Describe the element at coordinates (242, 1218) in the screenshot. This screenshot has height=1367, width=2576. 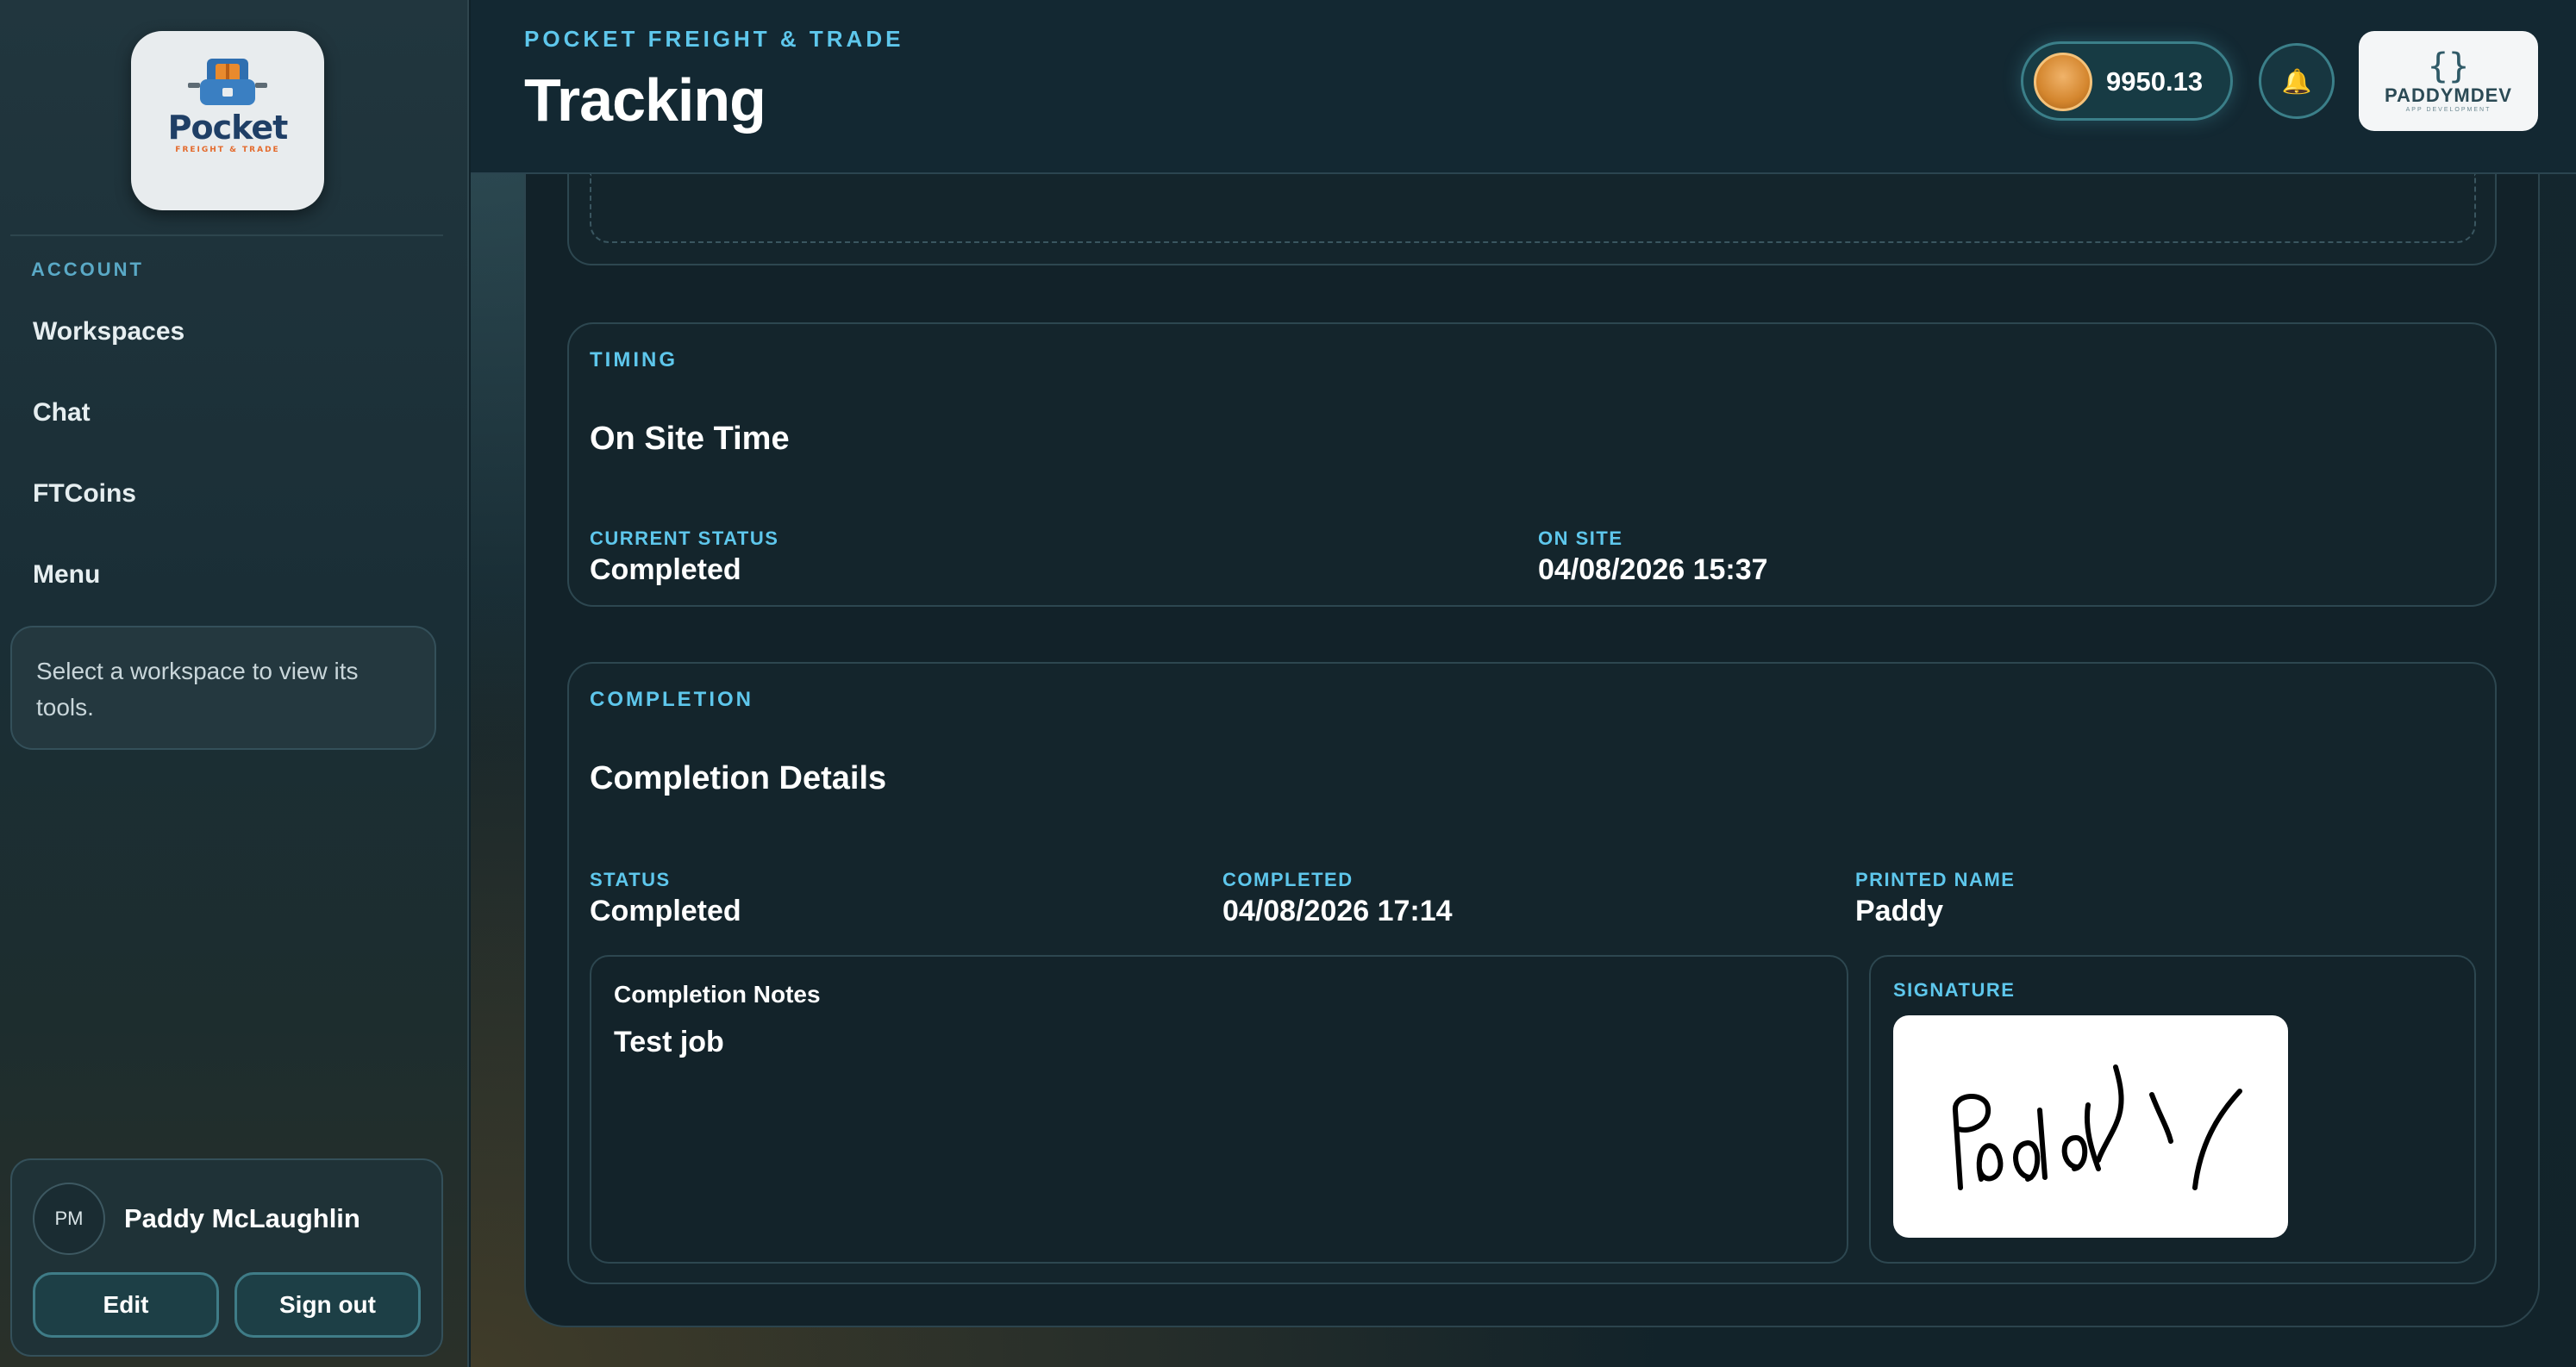
I see `user-name: Paddy McLaughlin` at that location.